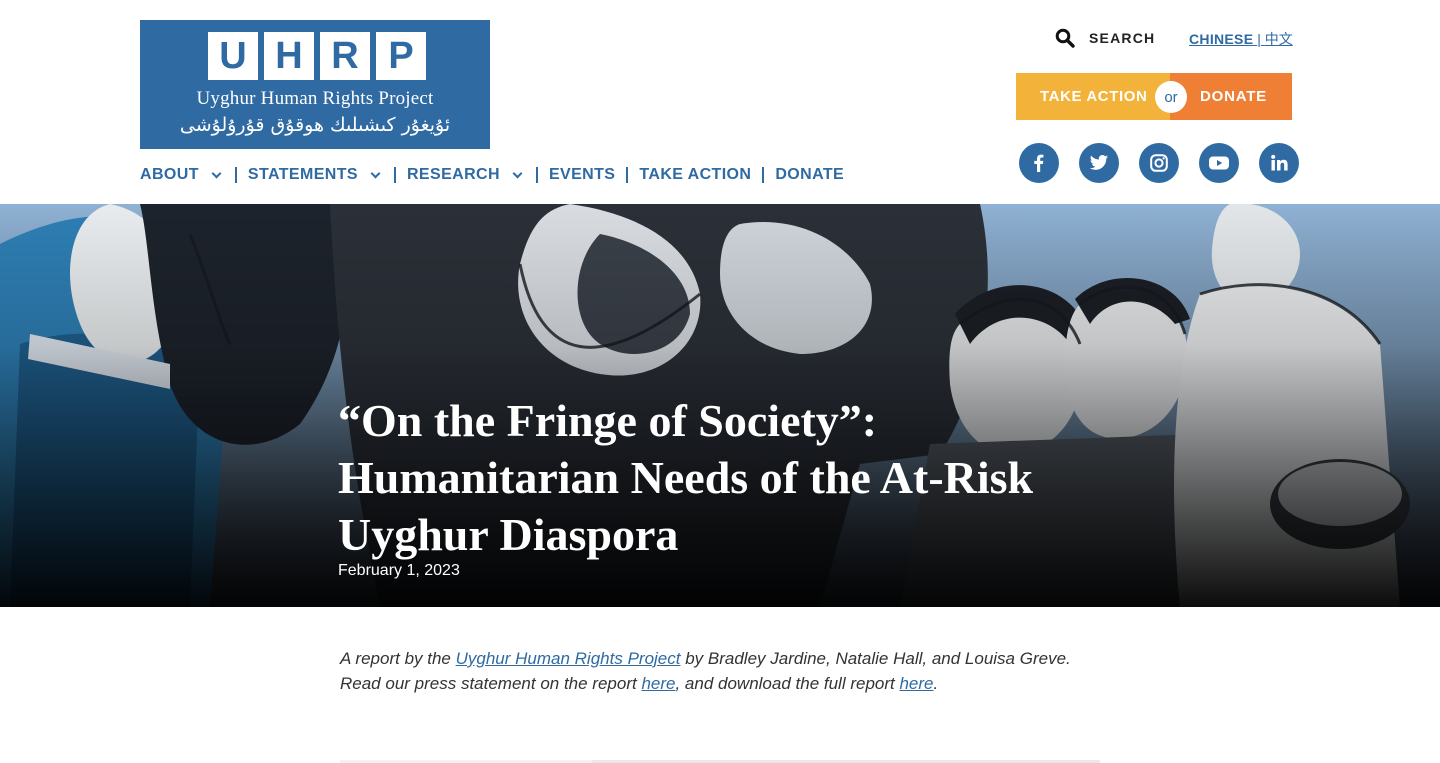 This screenshot has height=763, width=1440. Describe the element at coordinates (315, 125) in the screenshot. I see `logo-uyghur-name: ئۇيغۇر كىشىلىك ھوقۇق قۇرۇلۇشى` at that location.